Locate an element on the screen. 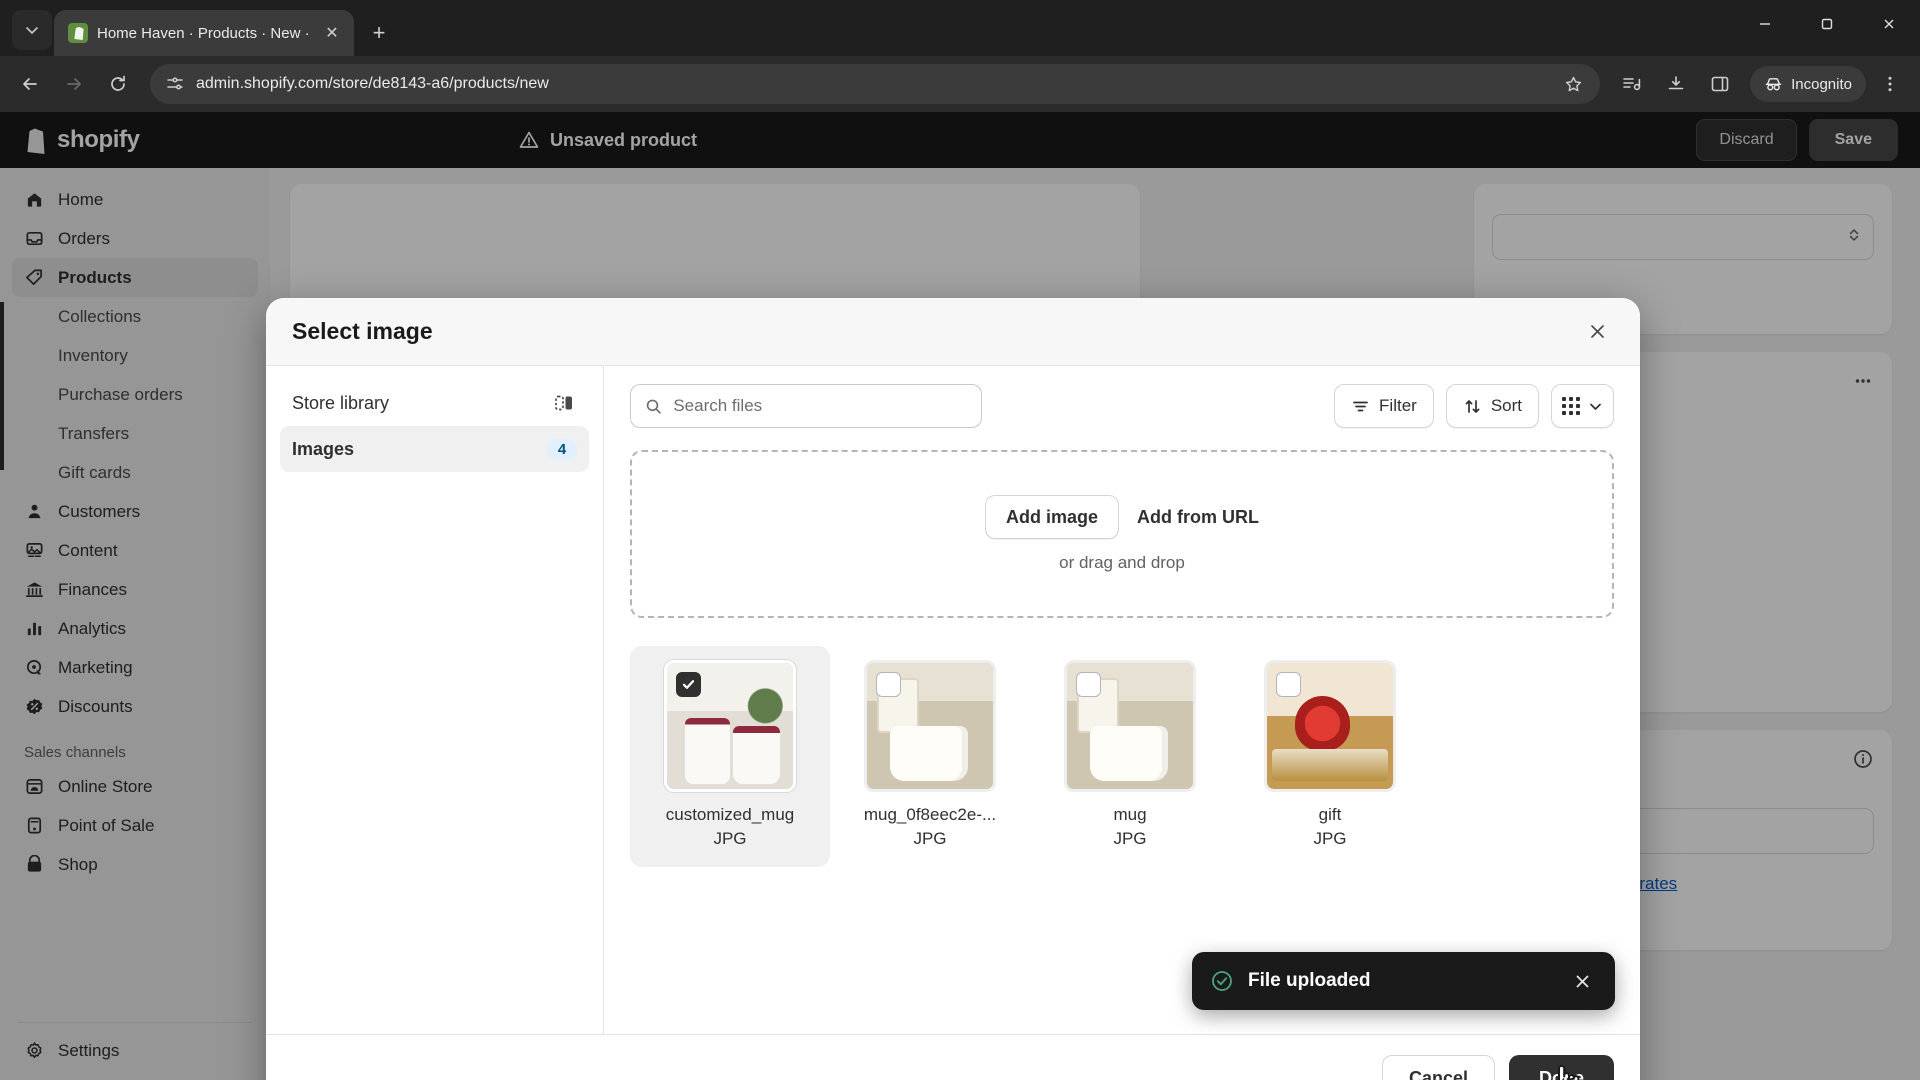  bookmark-button is located at coordinates (1573, 84).